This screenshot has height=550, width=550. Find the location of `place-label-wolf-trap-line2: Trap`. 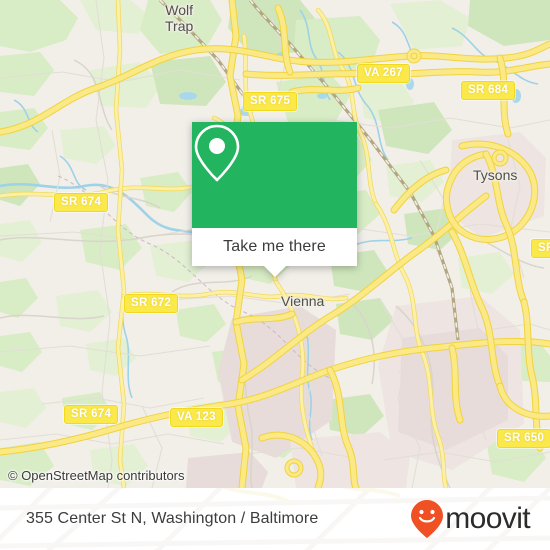

place-label-wolf-trap-line2: Trap is located at coordinates (179, 26).